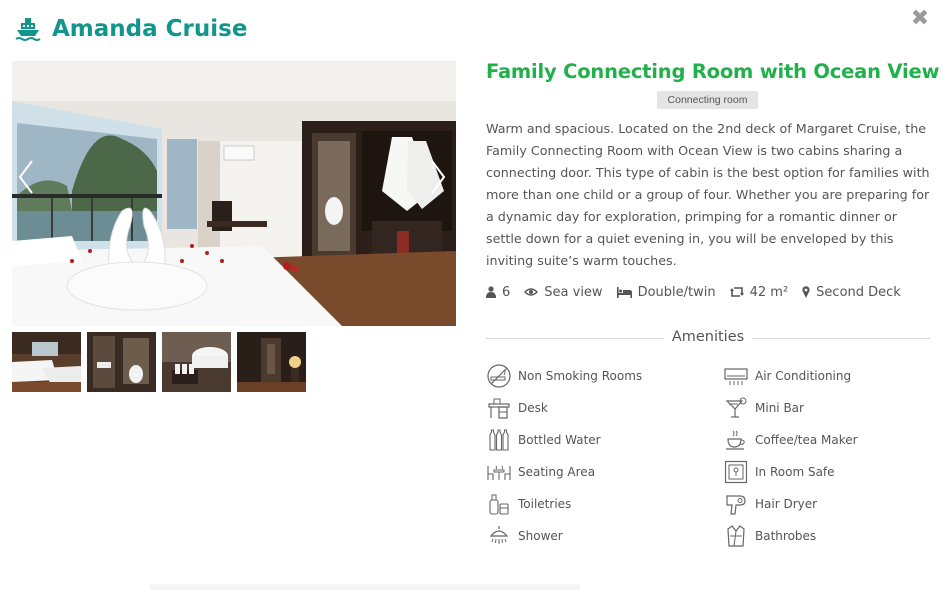 The width and height of the screenshot is (943, 591). Describe the element at coordinates (806, 440) in the screenshot. I see `amenity-label: Coffee/tea Maker` at that location.